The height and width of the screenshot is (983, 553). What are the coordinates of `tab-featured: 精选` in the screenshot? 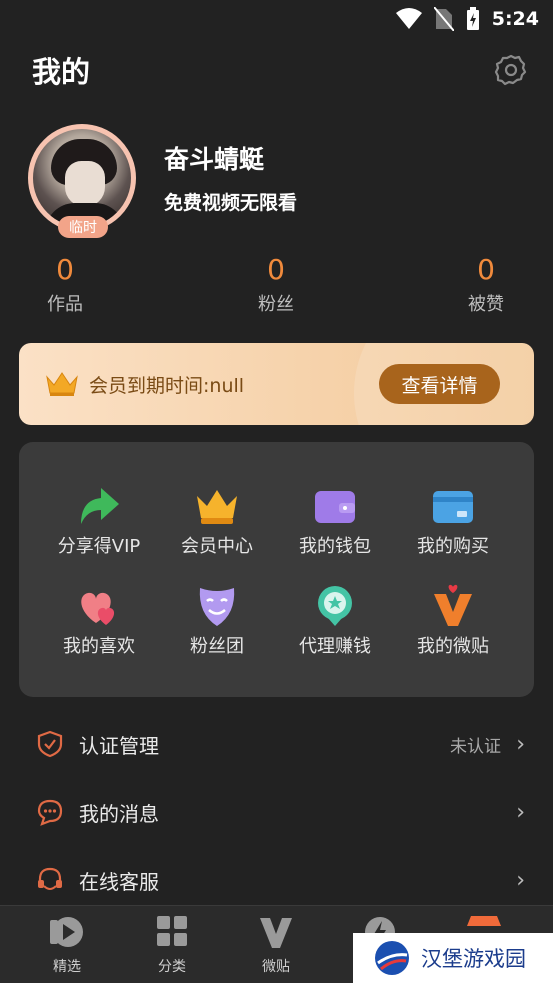 It's located at (67, 945).